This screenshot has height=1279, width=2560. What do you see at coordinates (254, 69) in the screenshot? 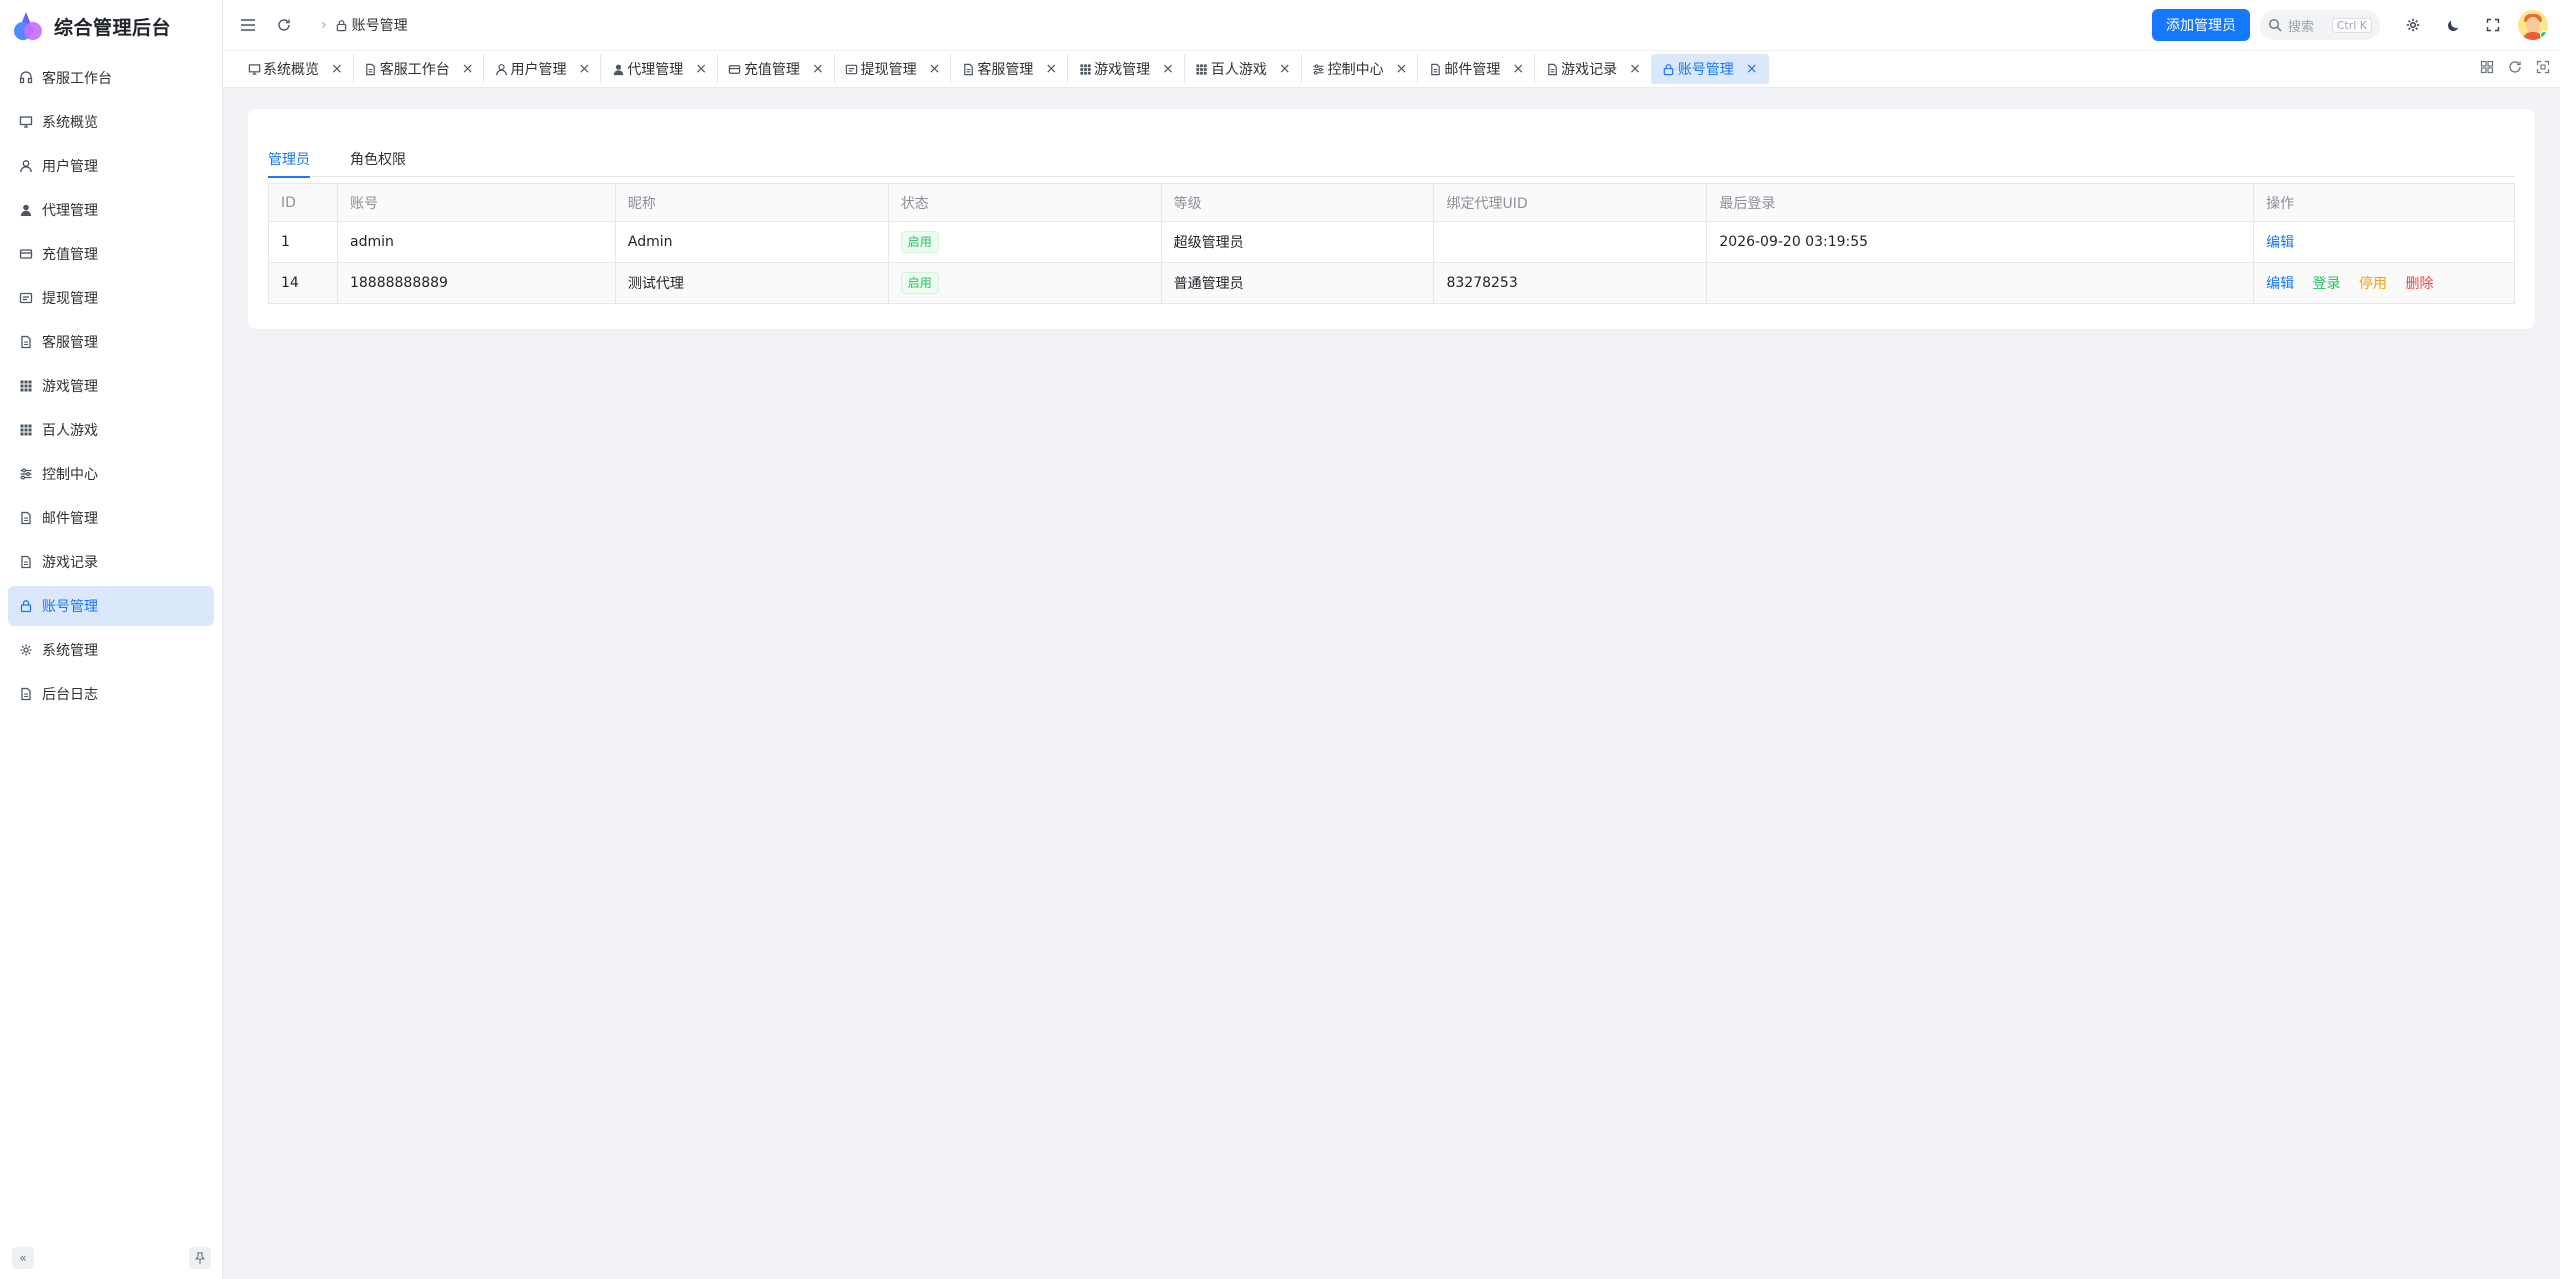
I see `monitor-icon` at bounding box center [254, 69].